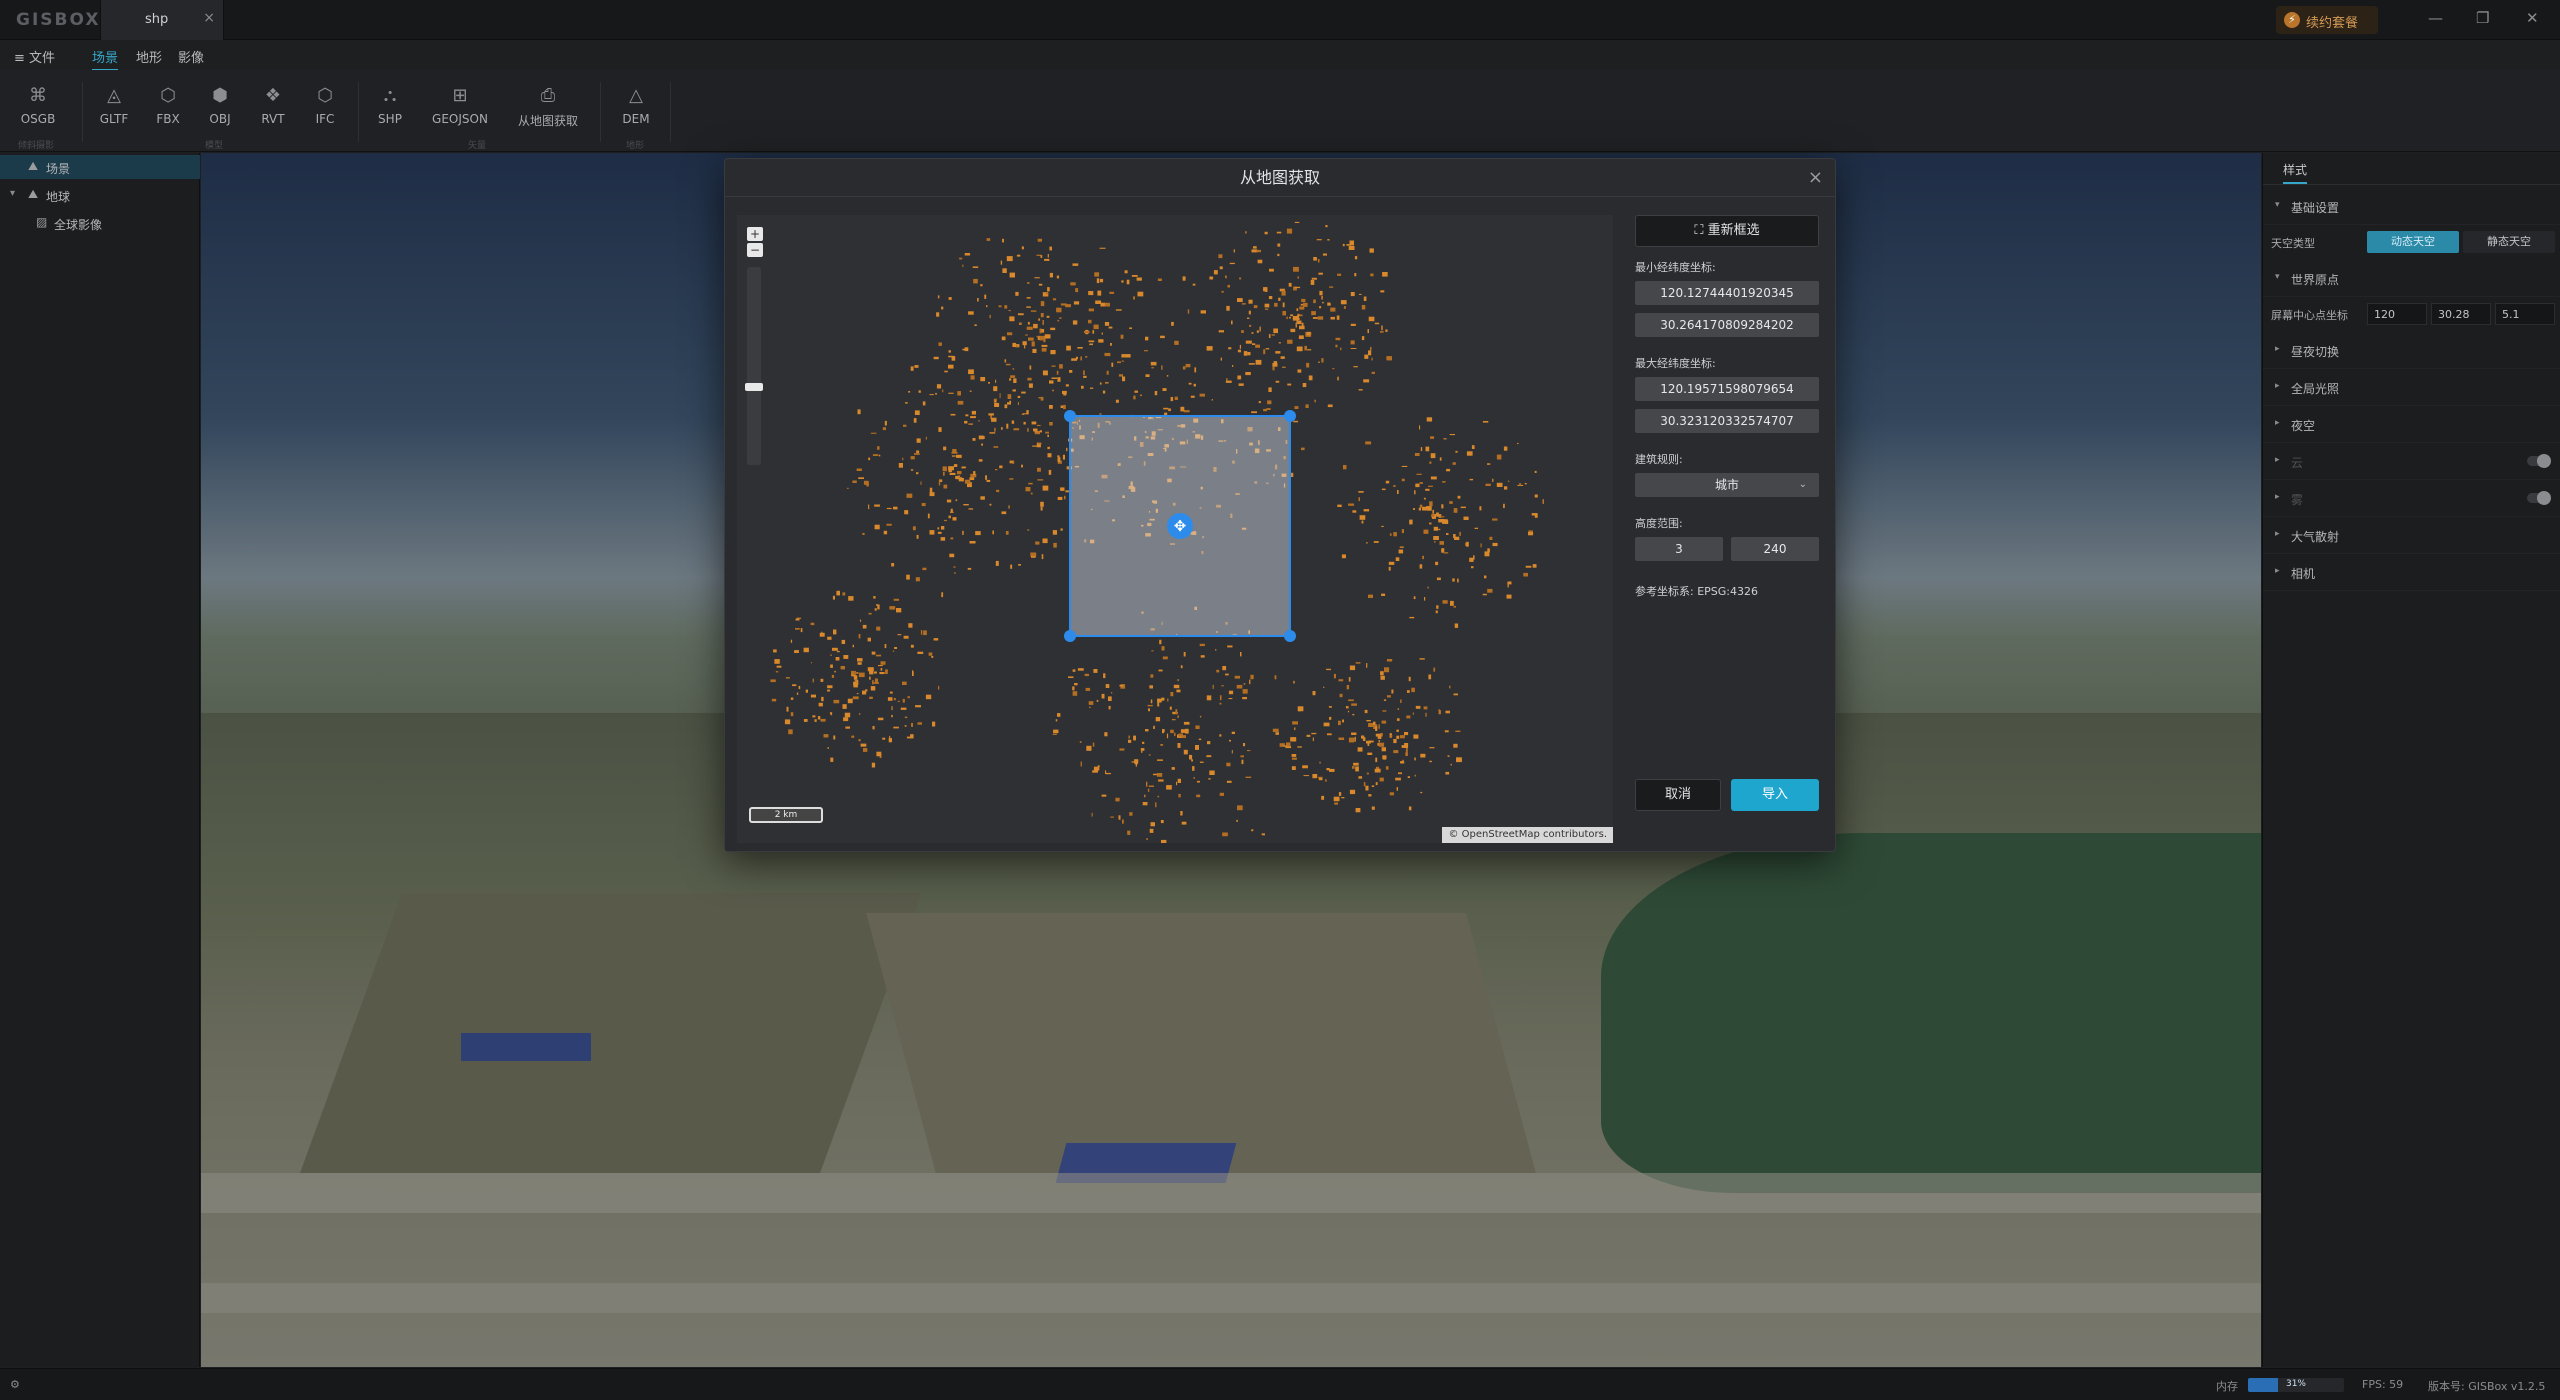  I want to click on section-basic: ▾ 基础设置, so click(2411, 207).